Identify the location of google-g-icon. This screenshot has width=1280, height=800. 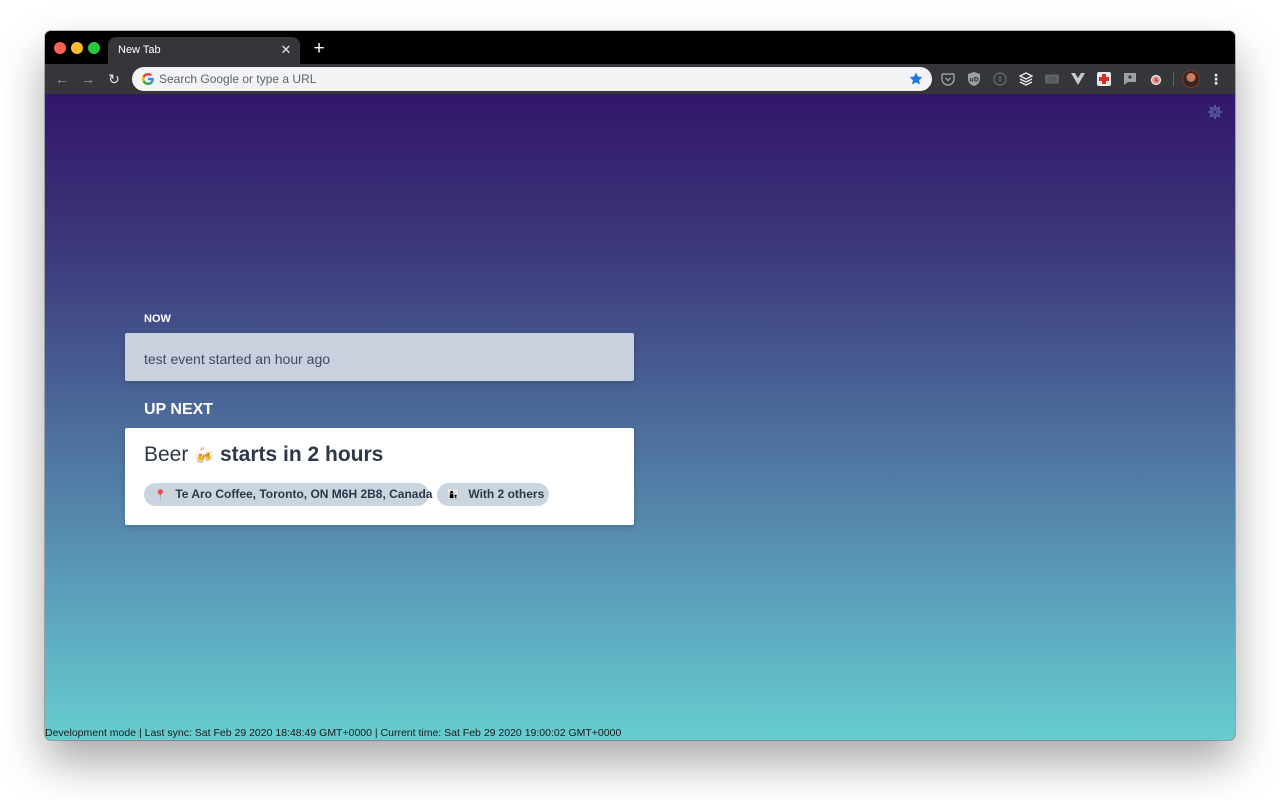
(147, 79).